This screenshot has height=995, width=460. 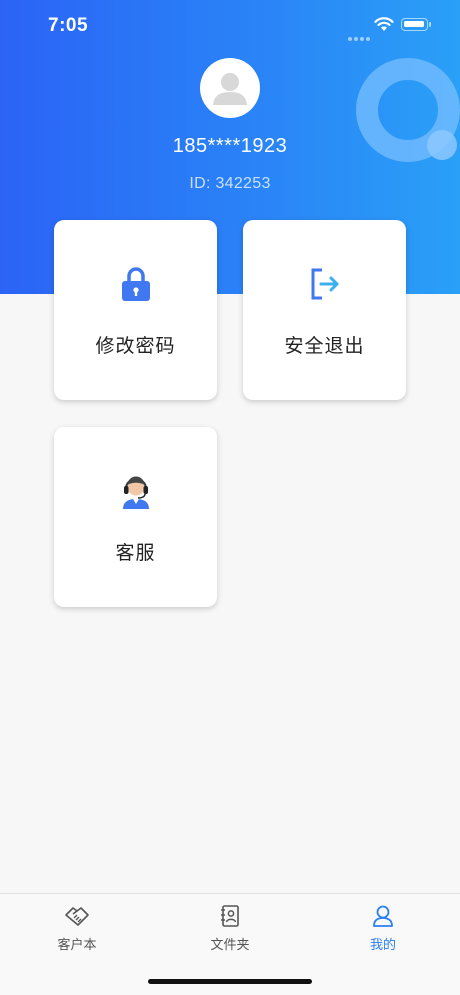 I want to click on home-indicator, so click(x=230, y=981).